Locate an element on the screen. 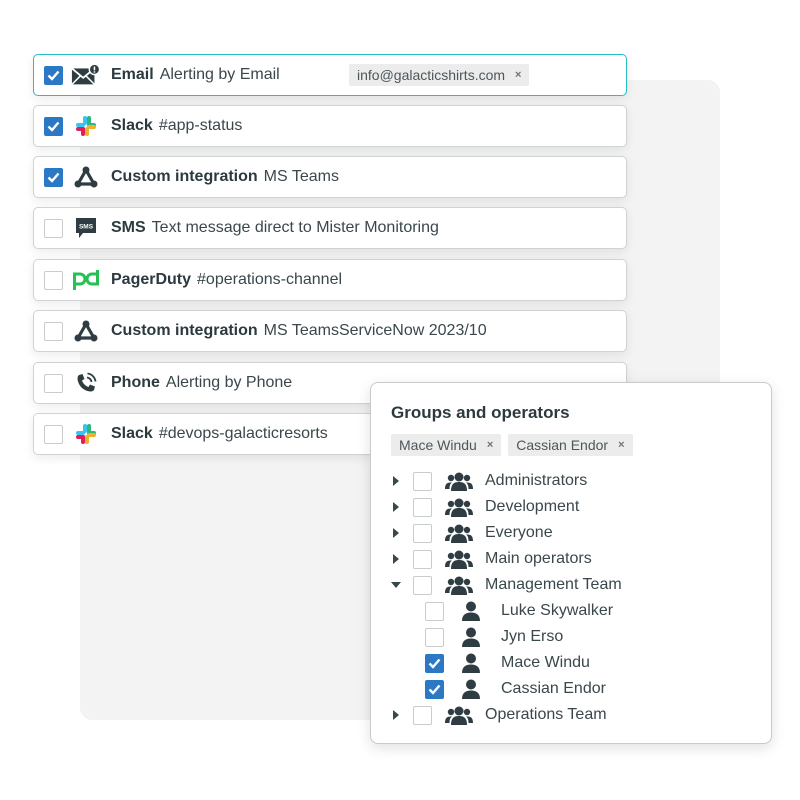  channel-row-pagerduty: PagerDuty #operations-channel is located at coordinates (330, 280).